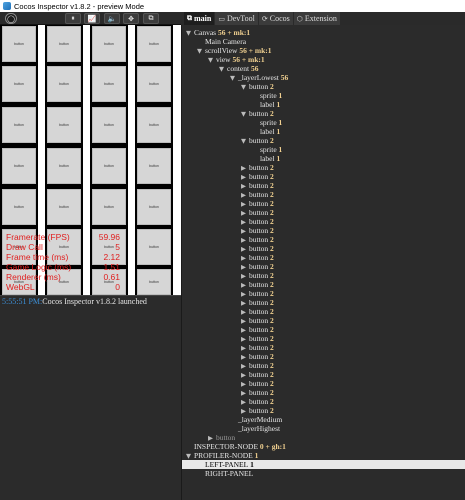 This screenshot has height=500, width=465. I want to click on tree-node-layerlowest: ▼ _layerLowest 56, so click(259, 77).